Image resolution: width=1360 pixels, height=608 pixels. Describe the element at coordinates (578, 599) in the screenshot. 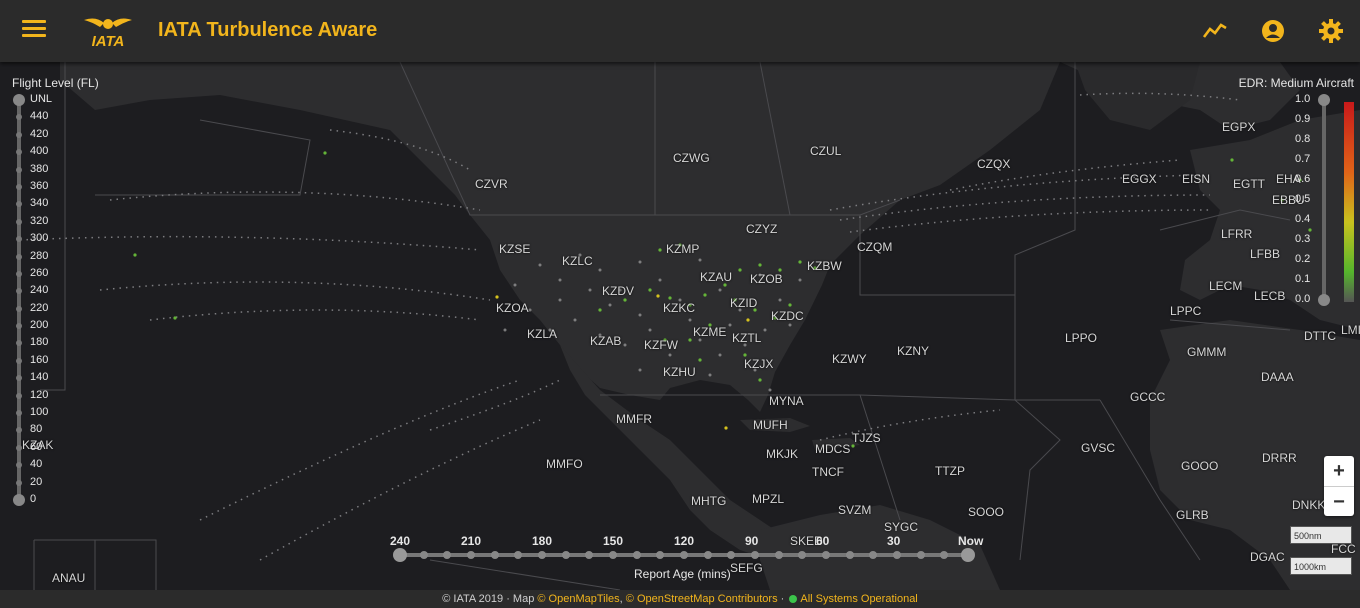

I see `openmaptiles-link: © OpenMapTiles` at that location.